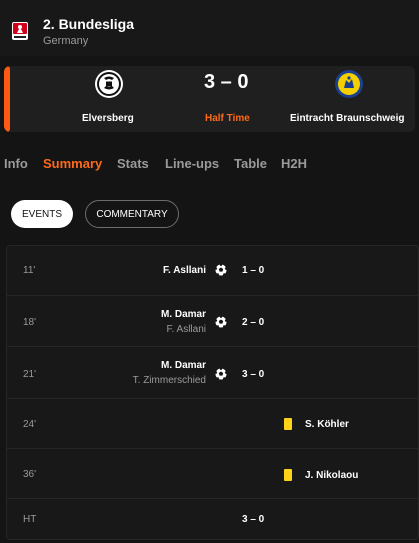 This screenshot has height=543, width=419. Describe the element at coordinates (30, 474) in the screenshot. I see `event-minute: 36'` at that location.